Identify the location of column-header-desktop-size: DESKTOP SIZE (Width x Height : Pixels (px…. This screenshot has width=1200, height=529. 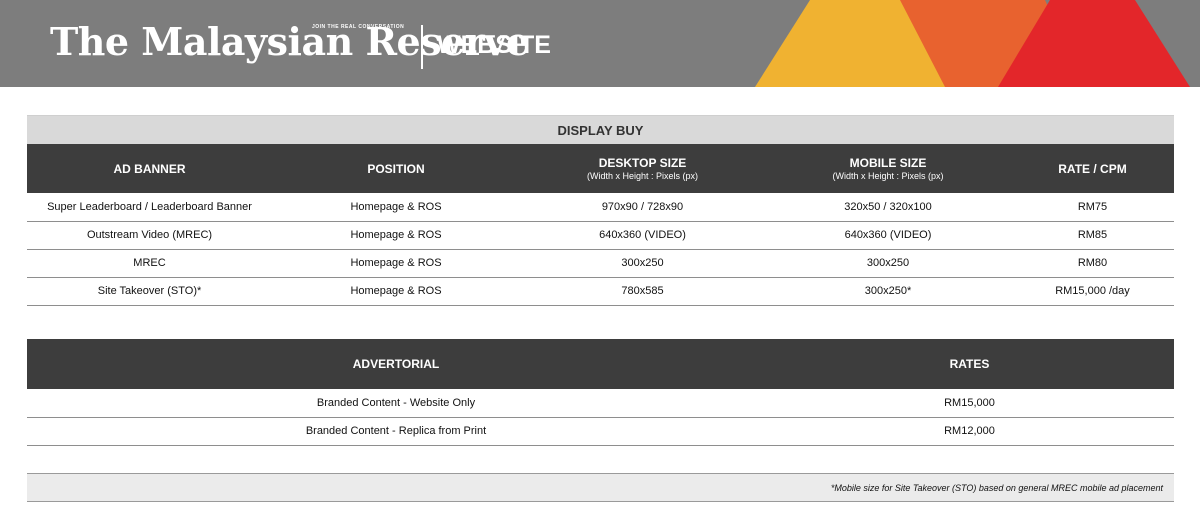
(642, 168).